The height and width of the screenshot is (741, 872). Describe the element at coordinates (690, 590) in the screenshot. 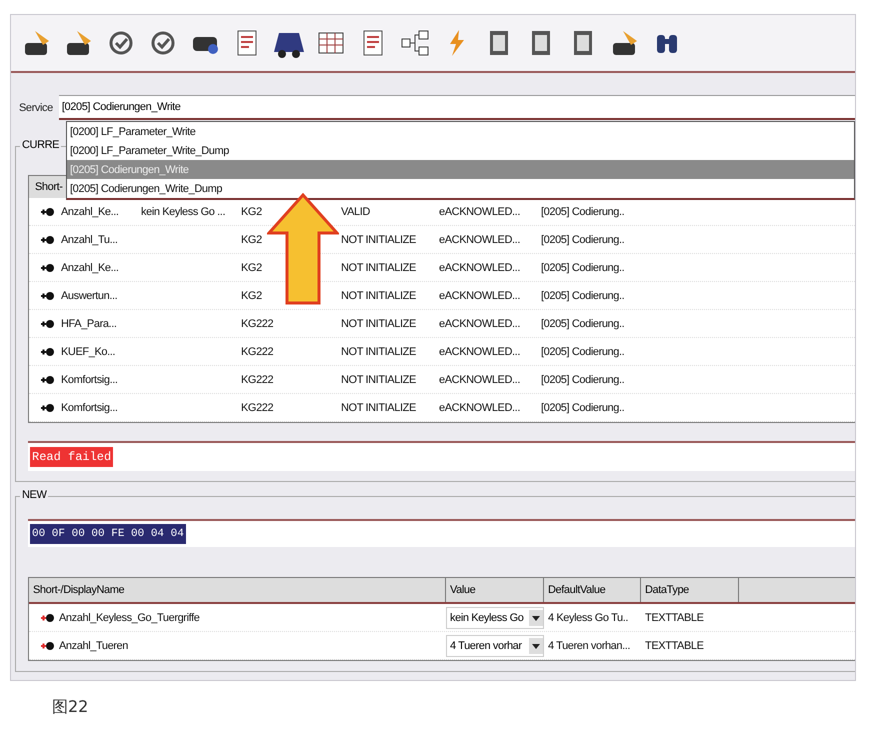

I see `column-header: DataType` at that location.